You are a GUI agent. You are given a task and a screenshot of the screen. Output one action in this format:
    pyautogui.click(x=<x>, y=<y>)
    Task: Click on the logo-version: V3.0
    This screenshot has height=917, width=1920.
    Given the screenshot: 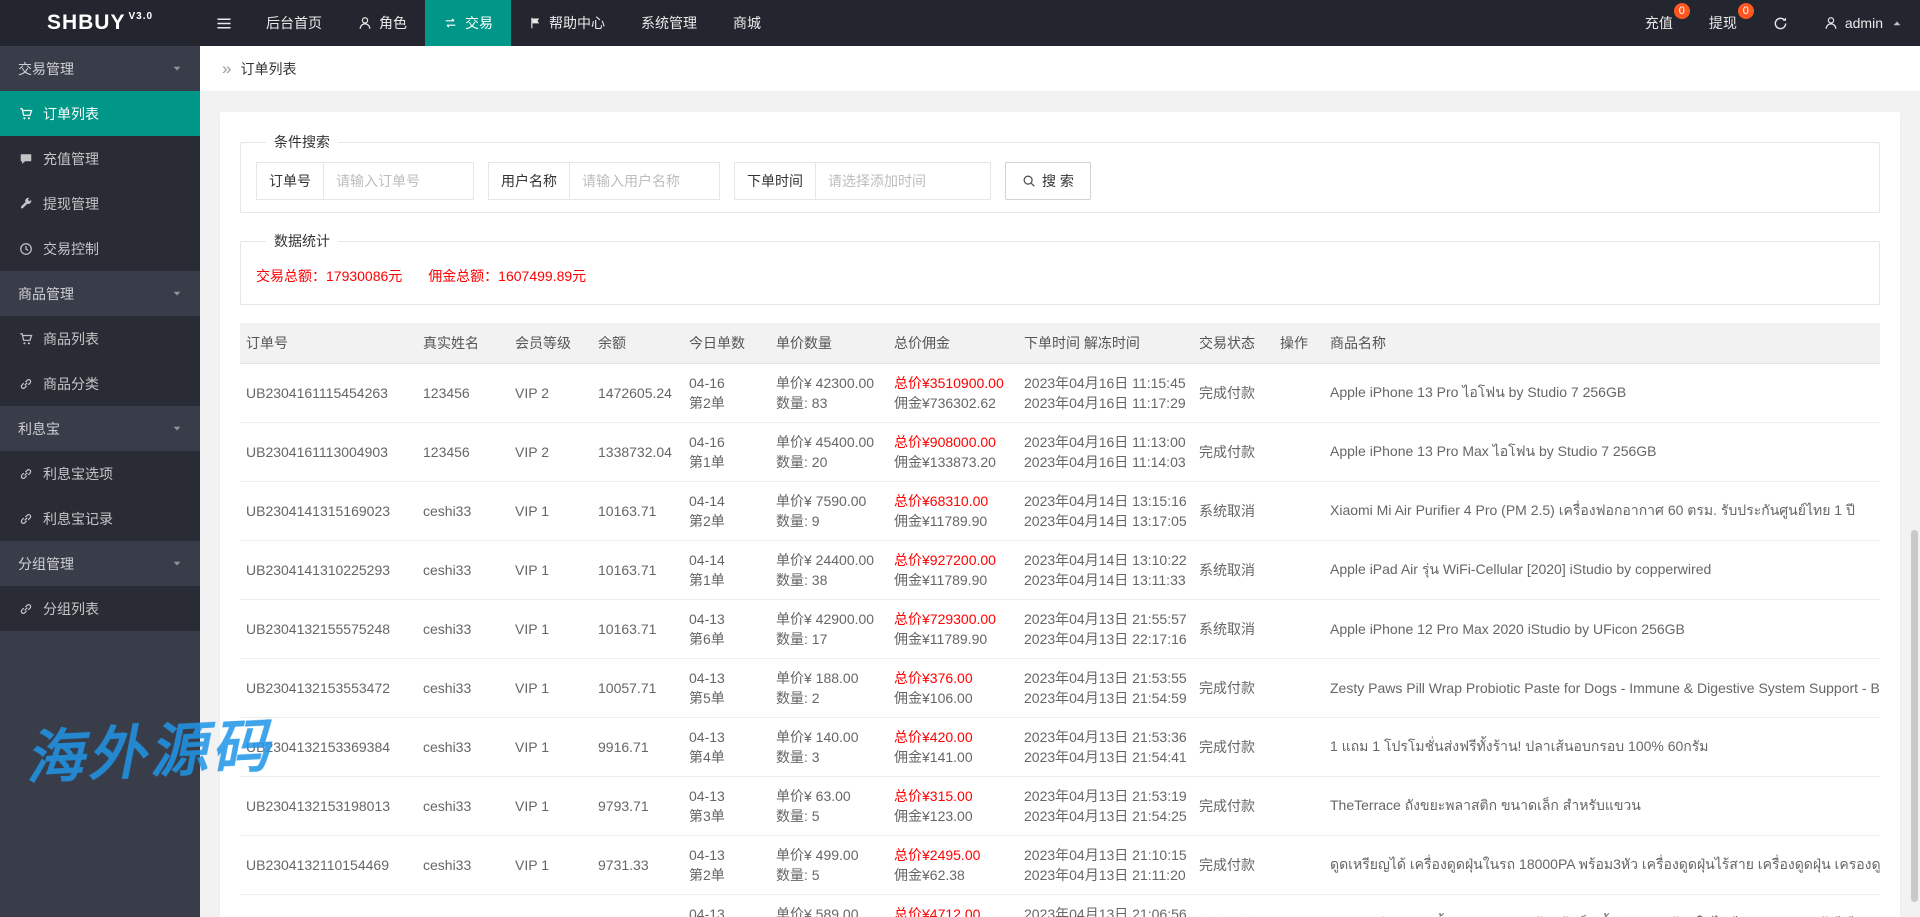 What is the action you would take?
    pyautogui.click(x=141, y=16)
    